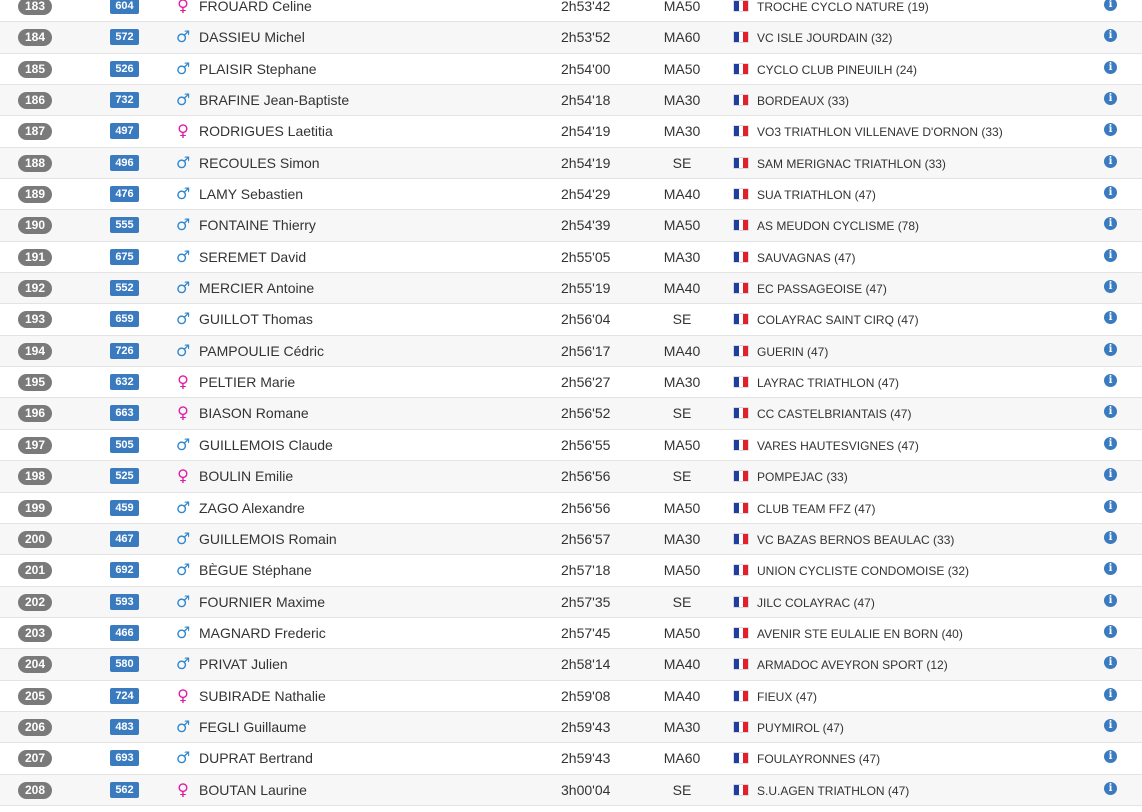  What do you see at coordinates (252, 37) in the screenshot?
I see `athlete-name: DASSIEU Michel` at bounding box center [252, 37].